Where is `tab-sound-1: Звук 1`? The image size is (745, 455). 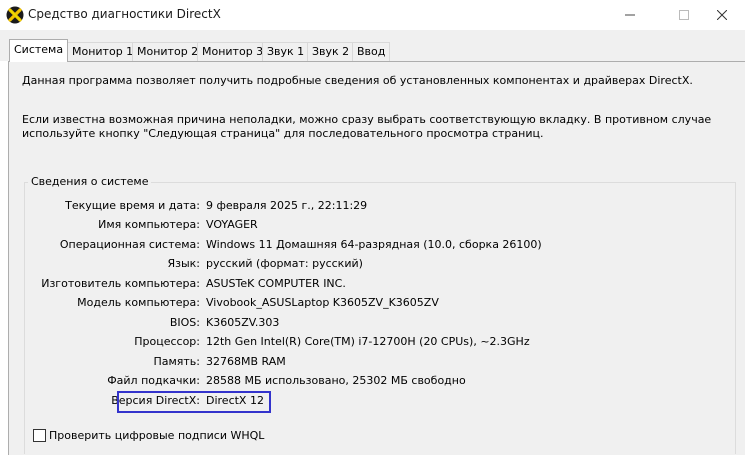
tab-sound-1: Звук 1 is located at coordinates (286, 51).